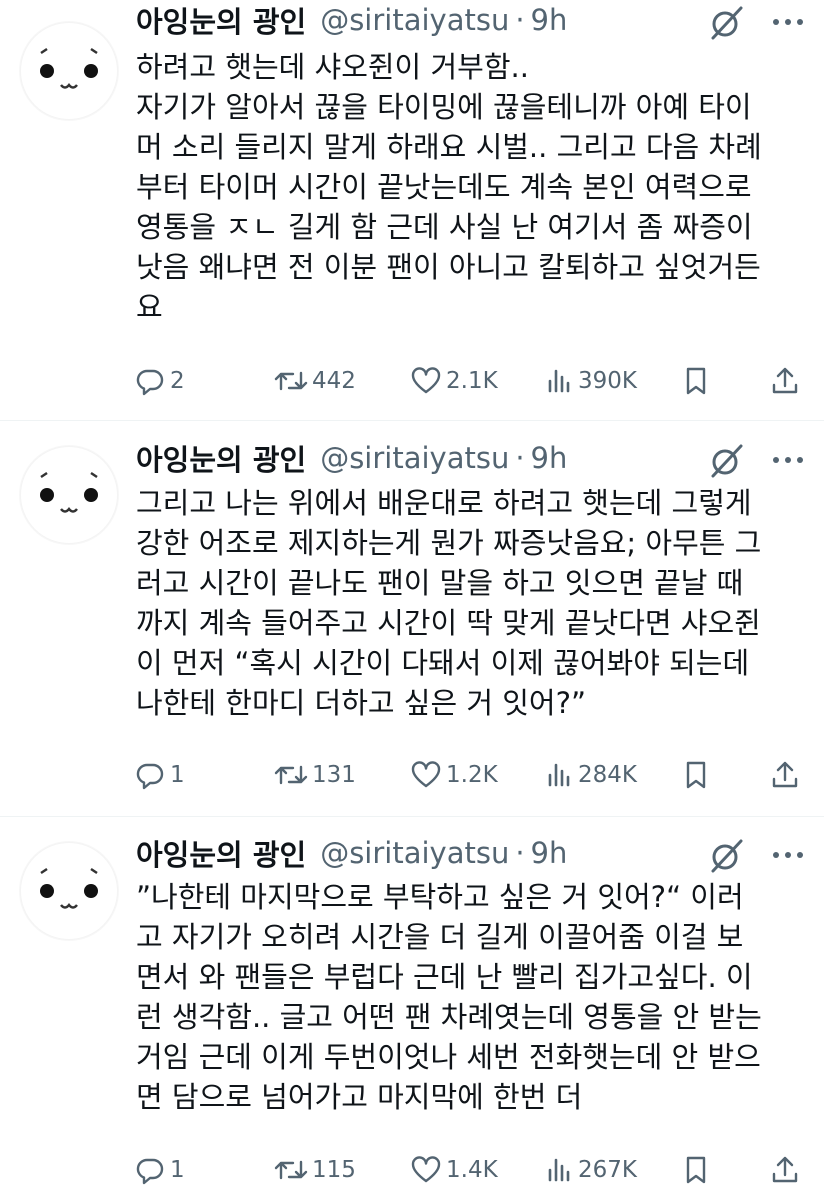 The height and width of the screenshot is (1200, 824). I want to click on tweet-text-line: 영통을 ㅈㄴ 길게 함 근데 사실 난 여기서 좀 짜증이, so click(444, 227).